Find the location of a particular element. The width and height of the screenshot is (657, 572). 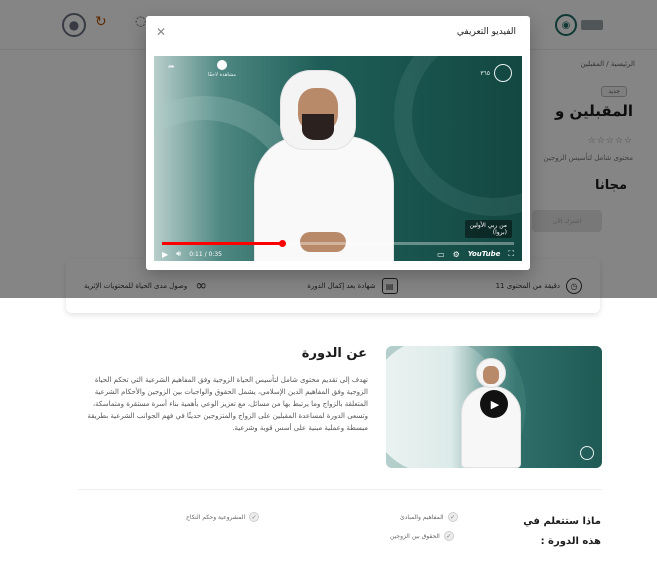

share-icon: ➦ is located at coordinates (171, 66).